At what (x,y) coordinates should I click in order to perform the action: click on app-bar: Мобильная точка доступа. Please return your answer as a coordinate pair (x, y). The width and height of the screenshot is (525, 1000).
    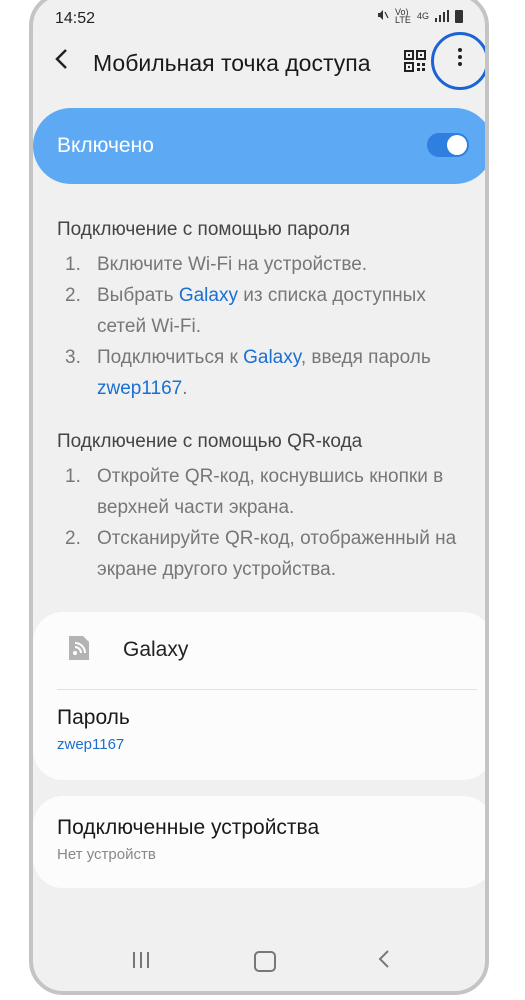
    Looking at the image, I should click on (259, 62).